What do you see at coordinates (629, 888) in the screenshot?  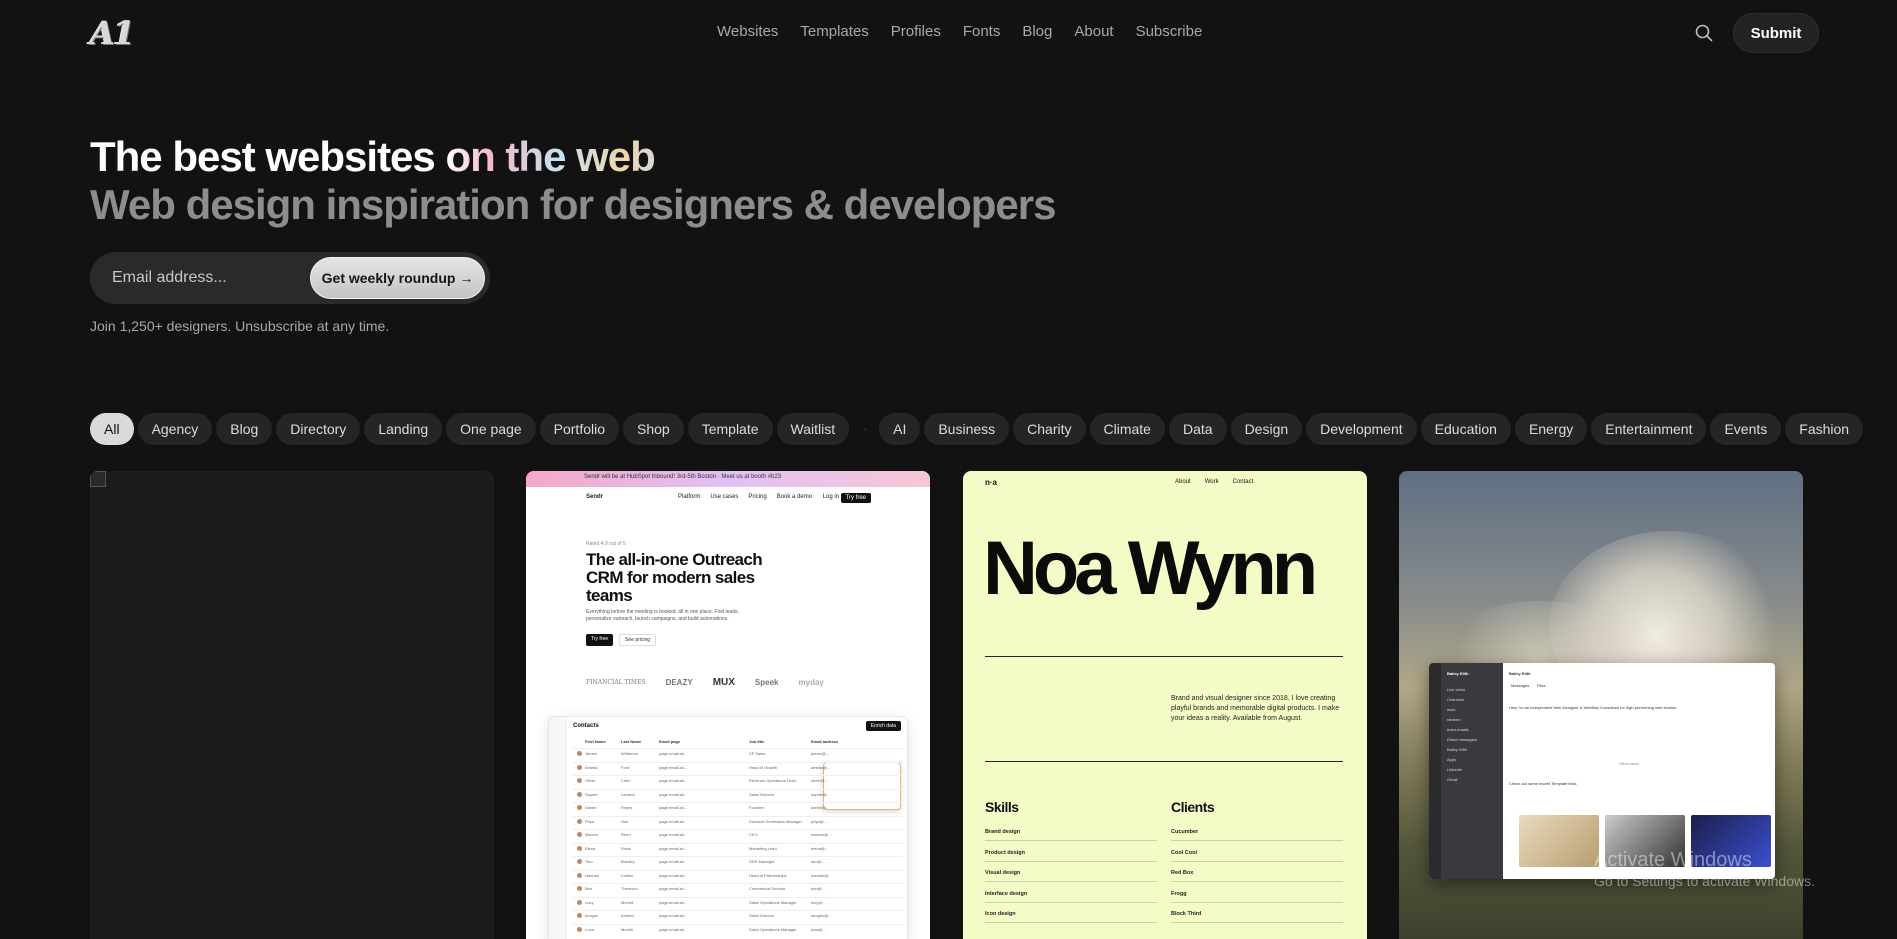 I see `table-cell: Thomson` at bounding box center [629, 888].